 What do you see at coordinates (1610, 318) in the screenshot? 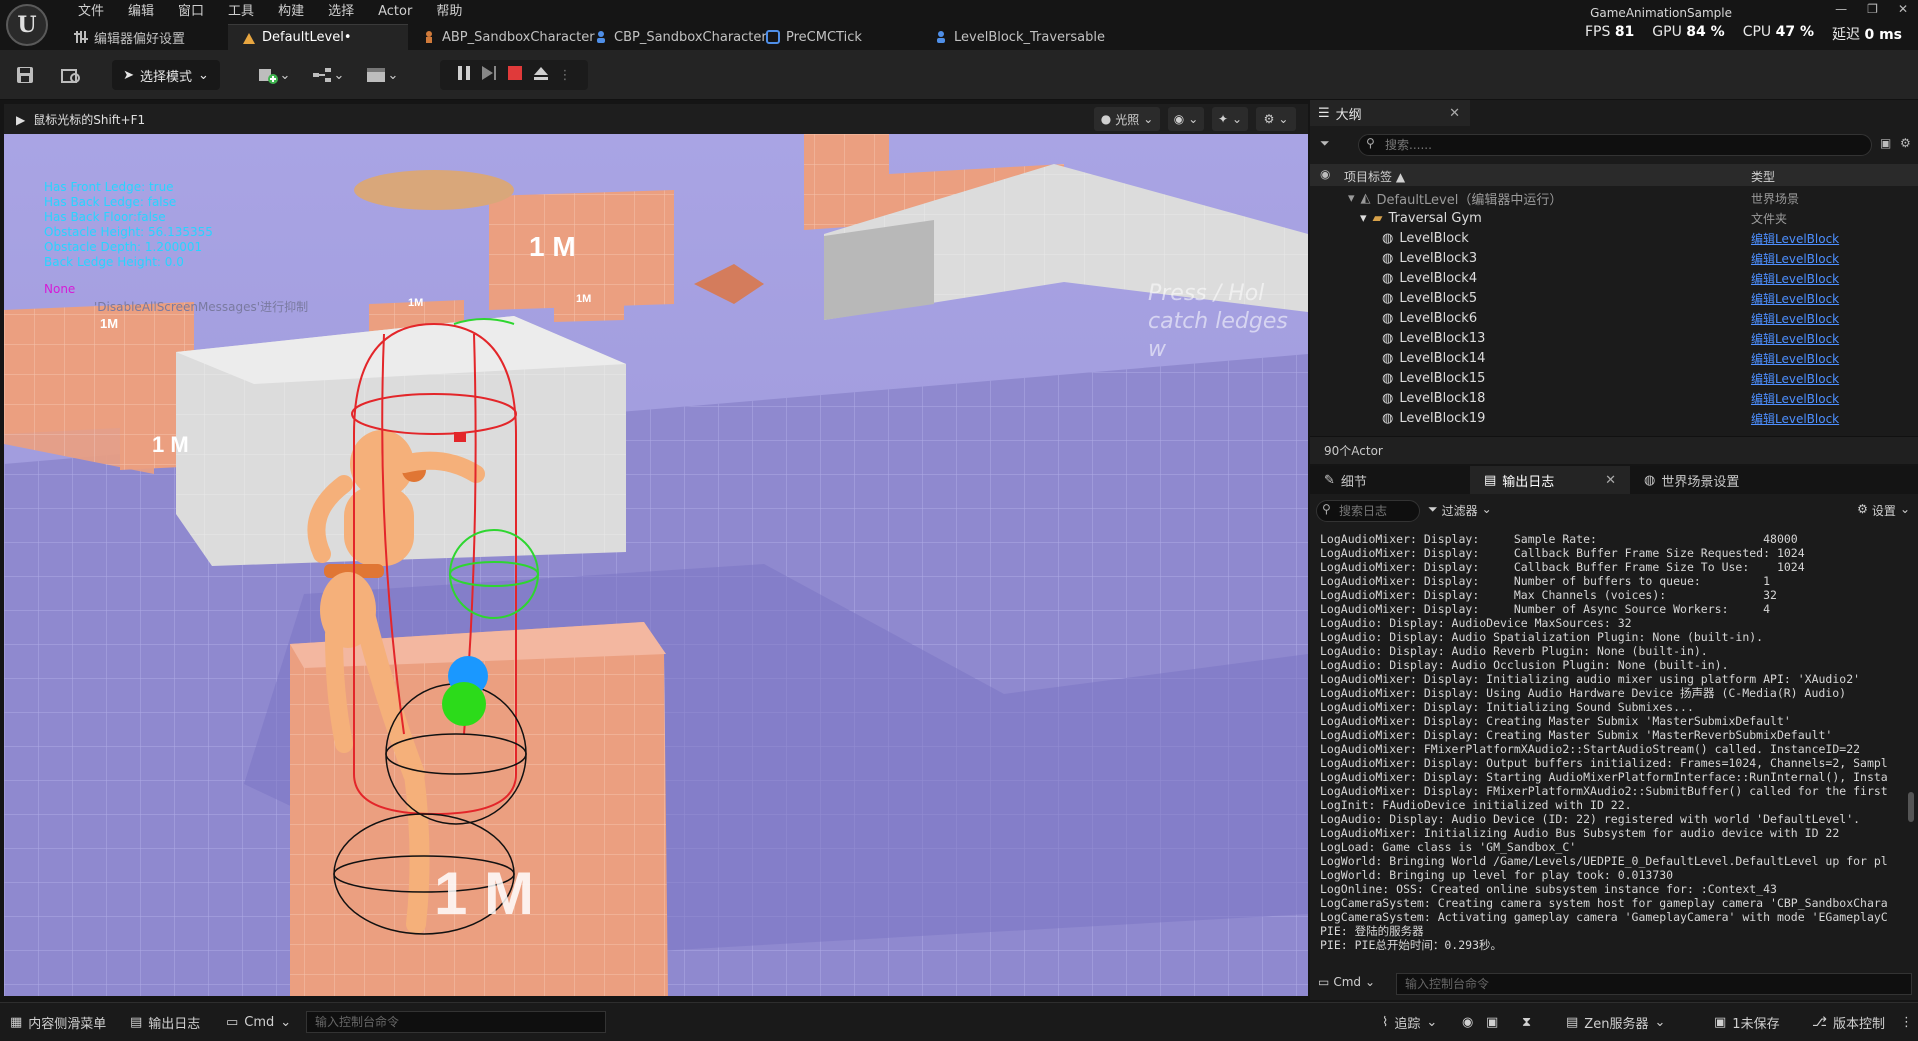
I see `tree-row-actor: ◍ LevelBlock6 编辑LevelBlock` at bounding box center [1610, 318].